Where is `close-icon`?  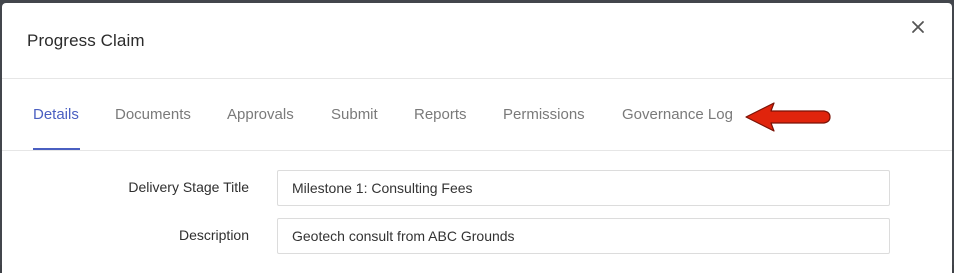
close-icon is located at coordinates (918, 27).